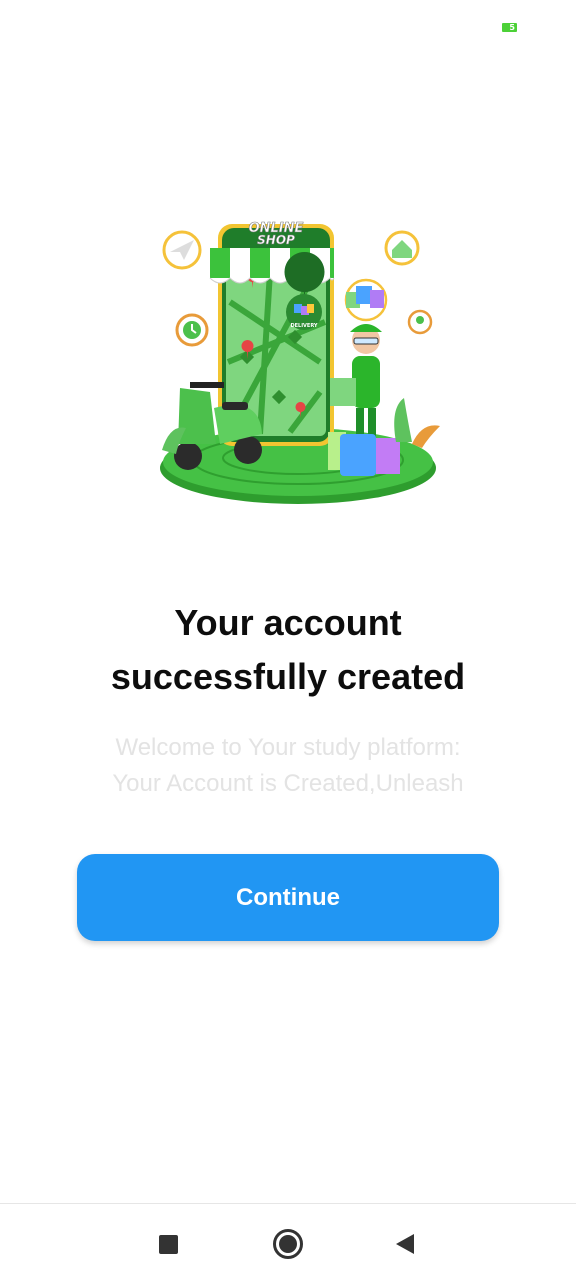  I want to click on delivery-person-graphic, so click(356, 382).